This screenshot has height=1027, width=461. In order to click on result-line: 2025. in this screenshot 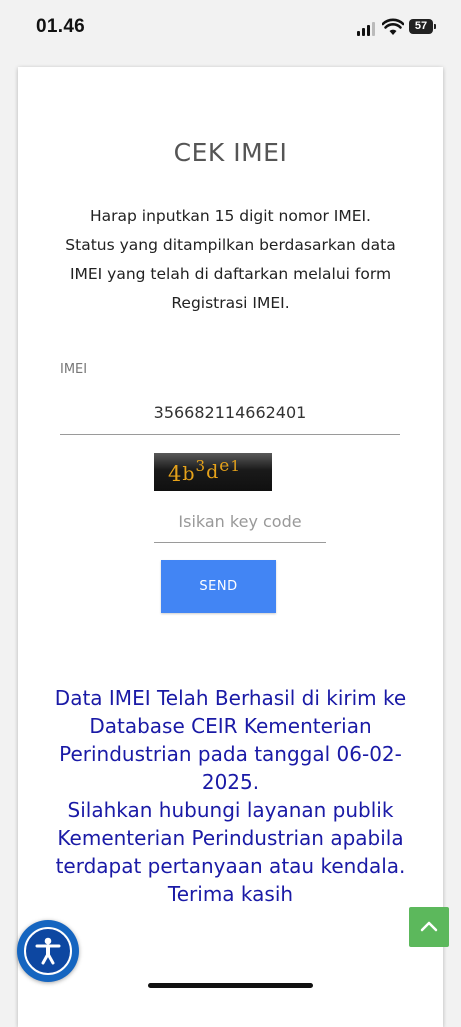, I will do `click(230, 782)`.